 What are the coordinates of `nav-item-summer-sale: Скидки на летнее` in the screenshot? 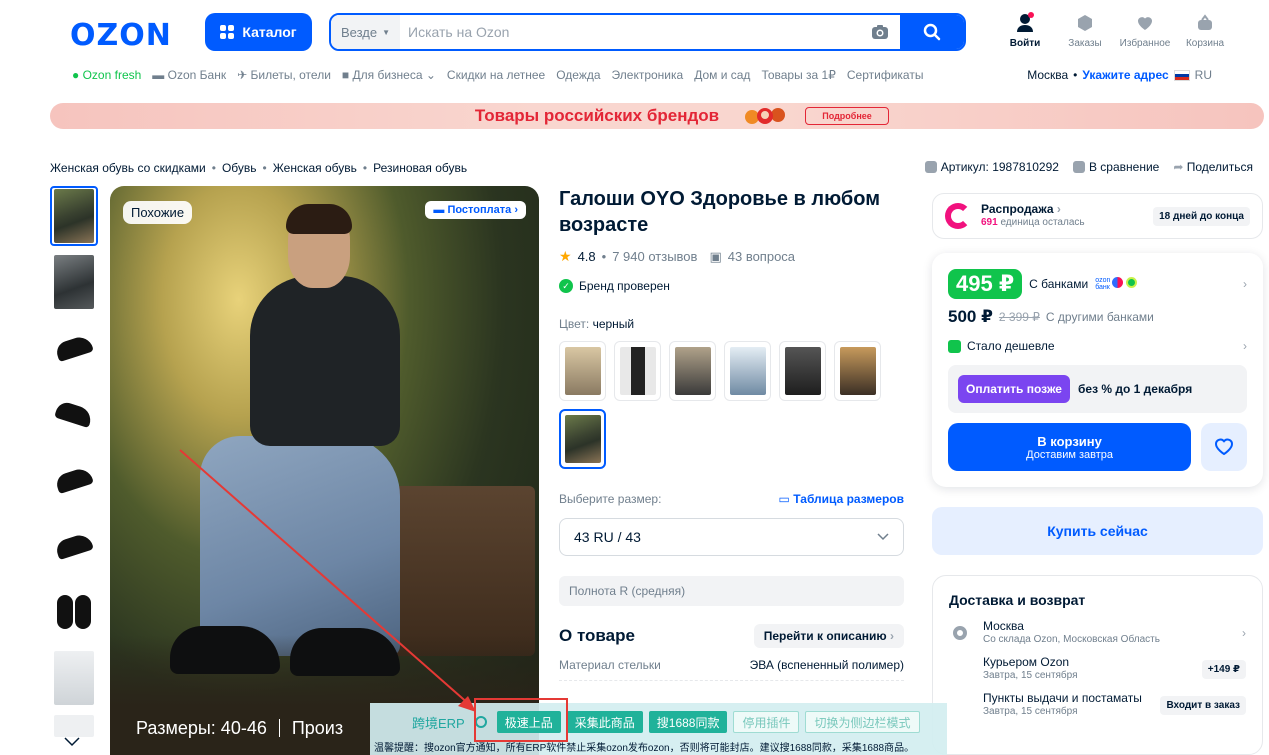 It's located at (496, 75).